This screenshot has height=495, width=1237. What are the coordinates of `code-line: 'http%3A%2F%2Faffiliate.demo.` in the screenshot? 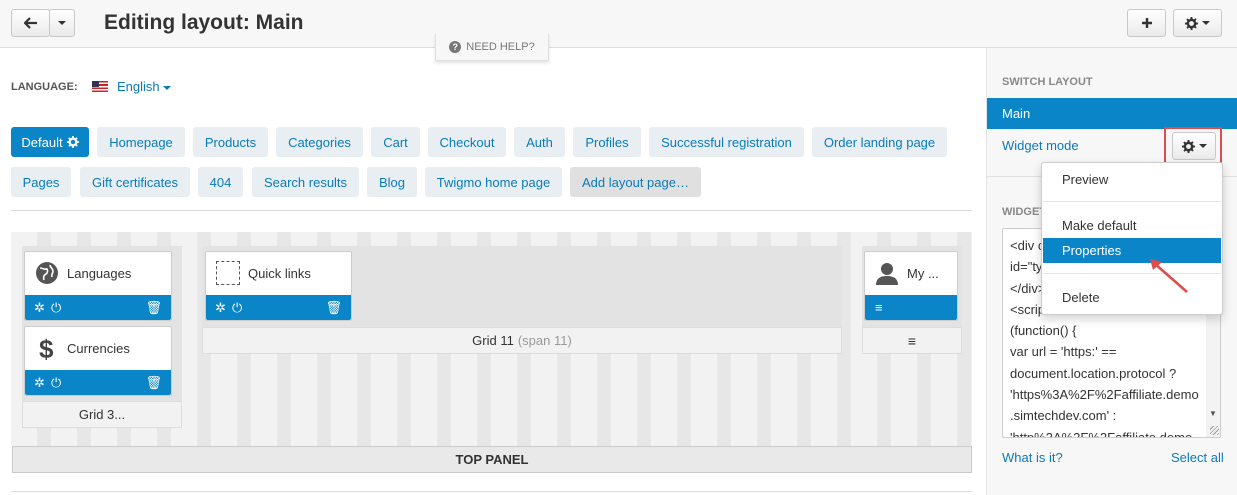 It's located at (1103, 433).